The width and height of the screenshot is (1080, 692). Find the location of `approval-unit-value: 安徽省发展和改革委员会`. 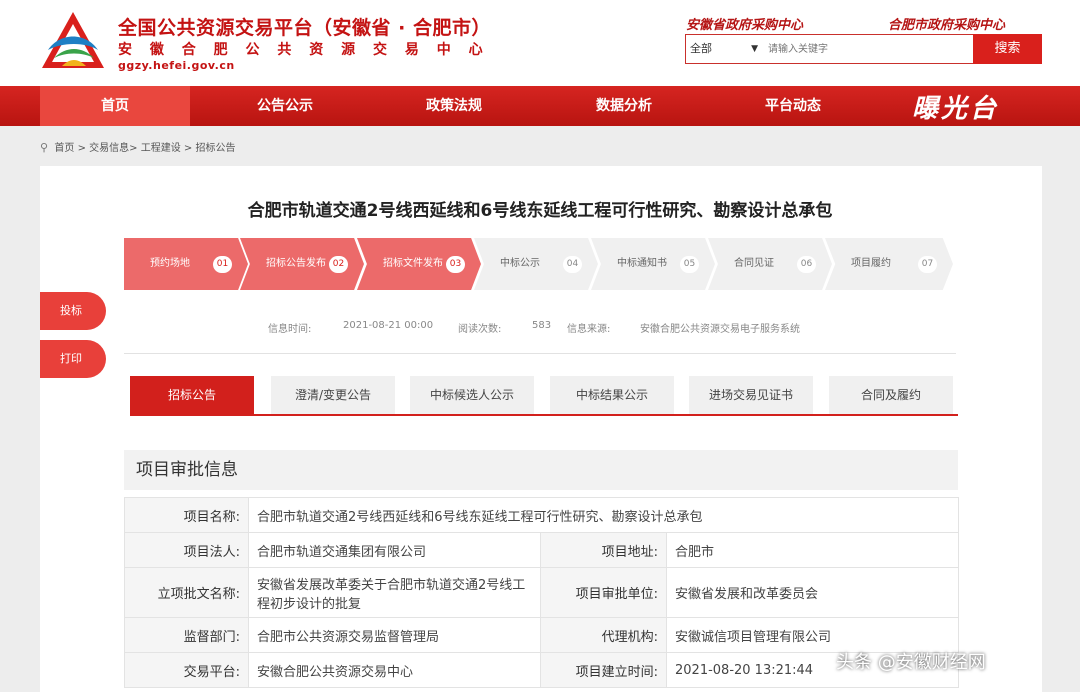

approval-unit-value: 安徽省发展和改革委员会 is located at coordinates (812, 592).